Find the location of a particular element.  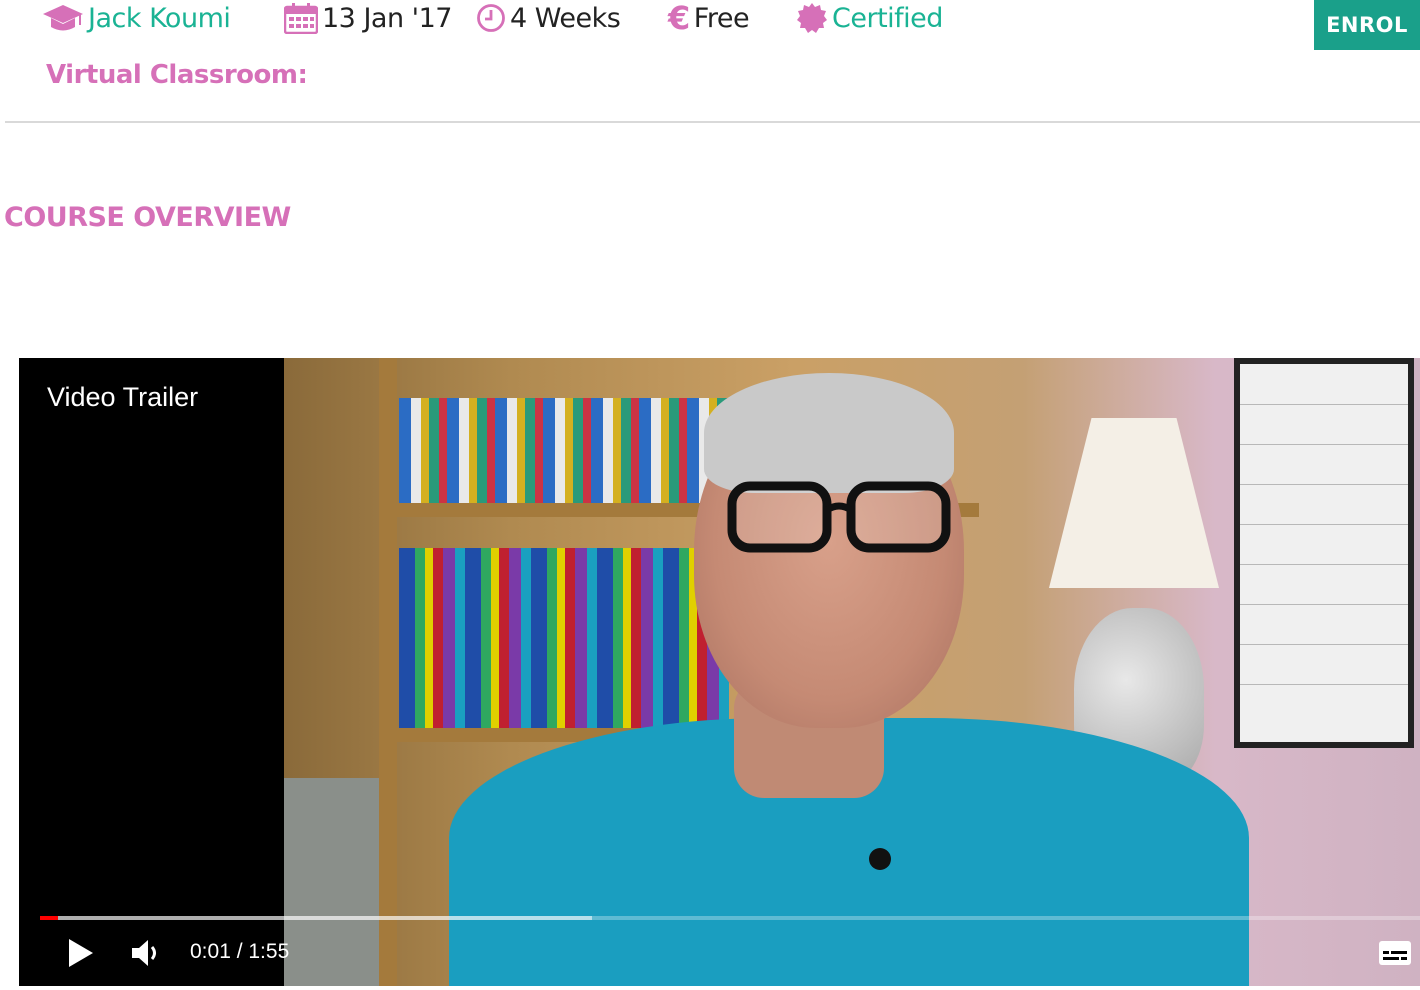

certificate-text: Certified is located at coordinates (887, 18).